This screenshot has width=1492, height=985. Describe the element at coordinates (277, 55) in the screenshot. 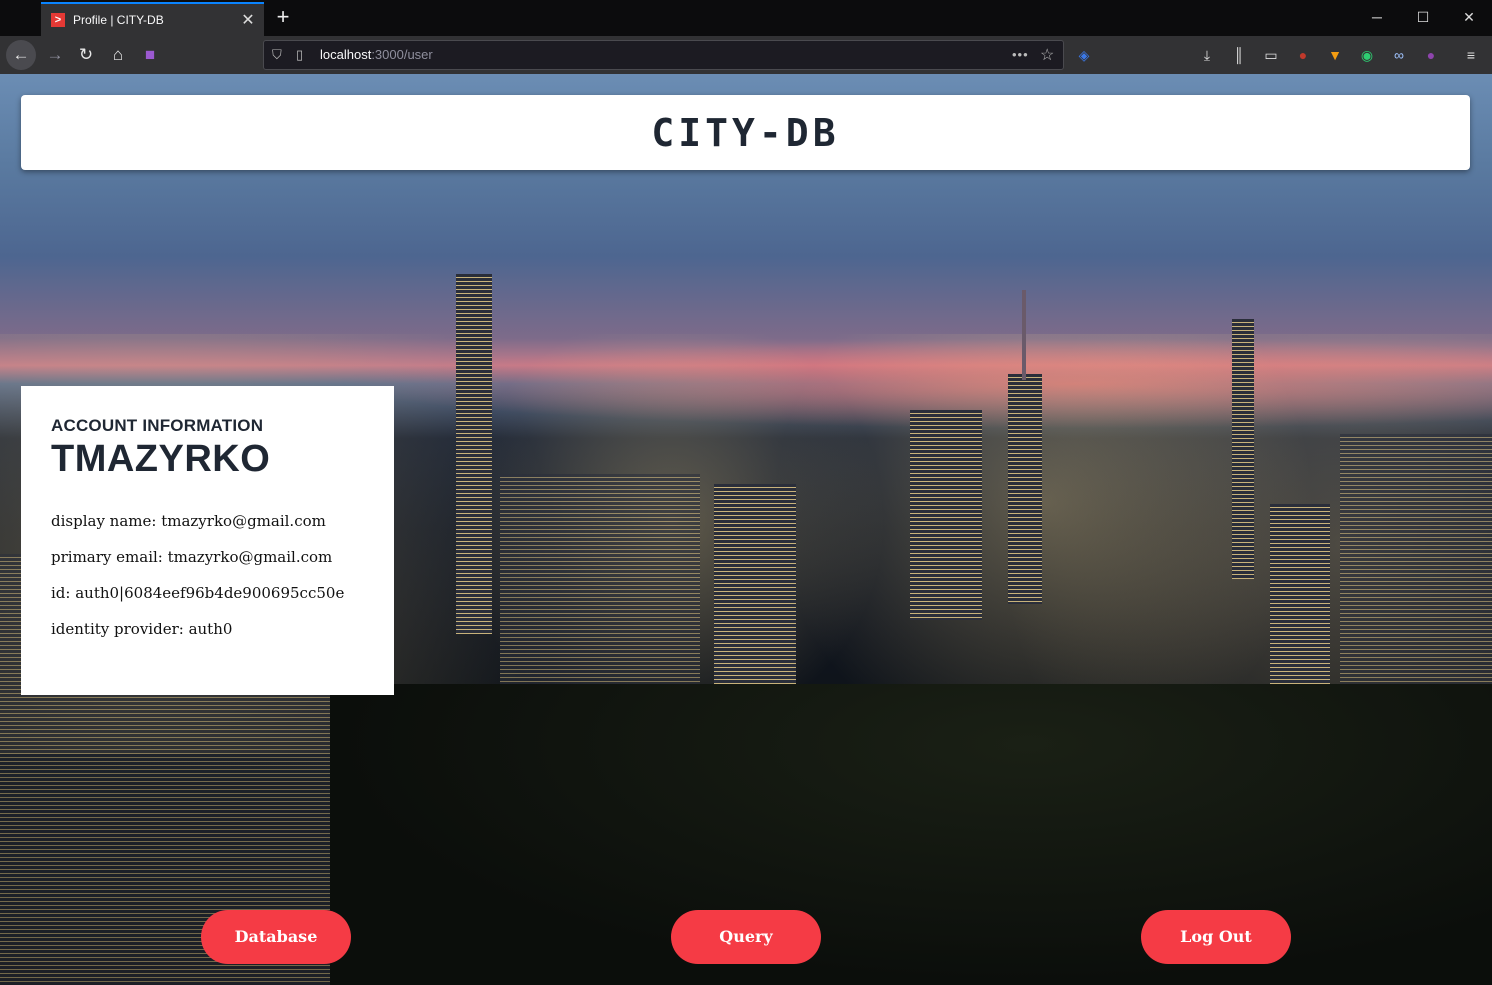

I see `tracking-shield-icon: ⛉` at that location.